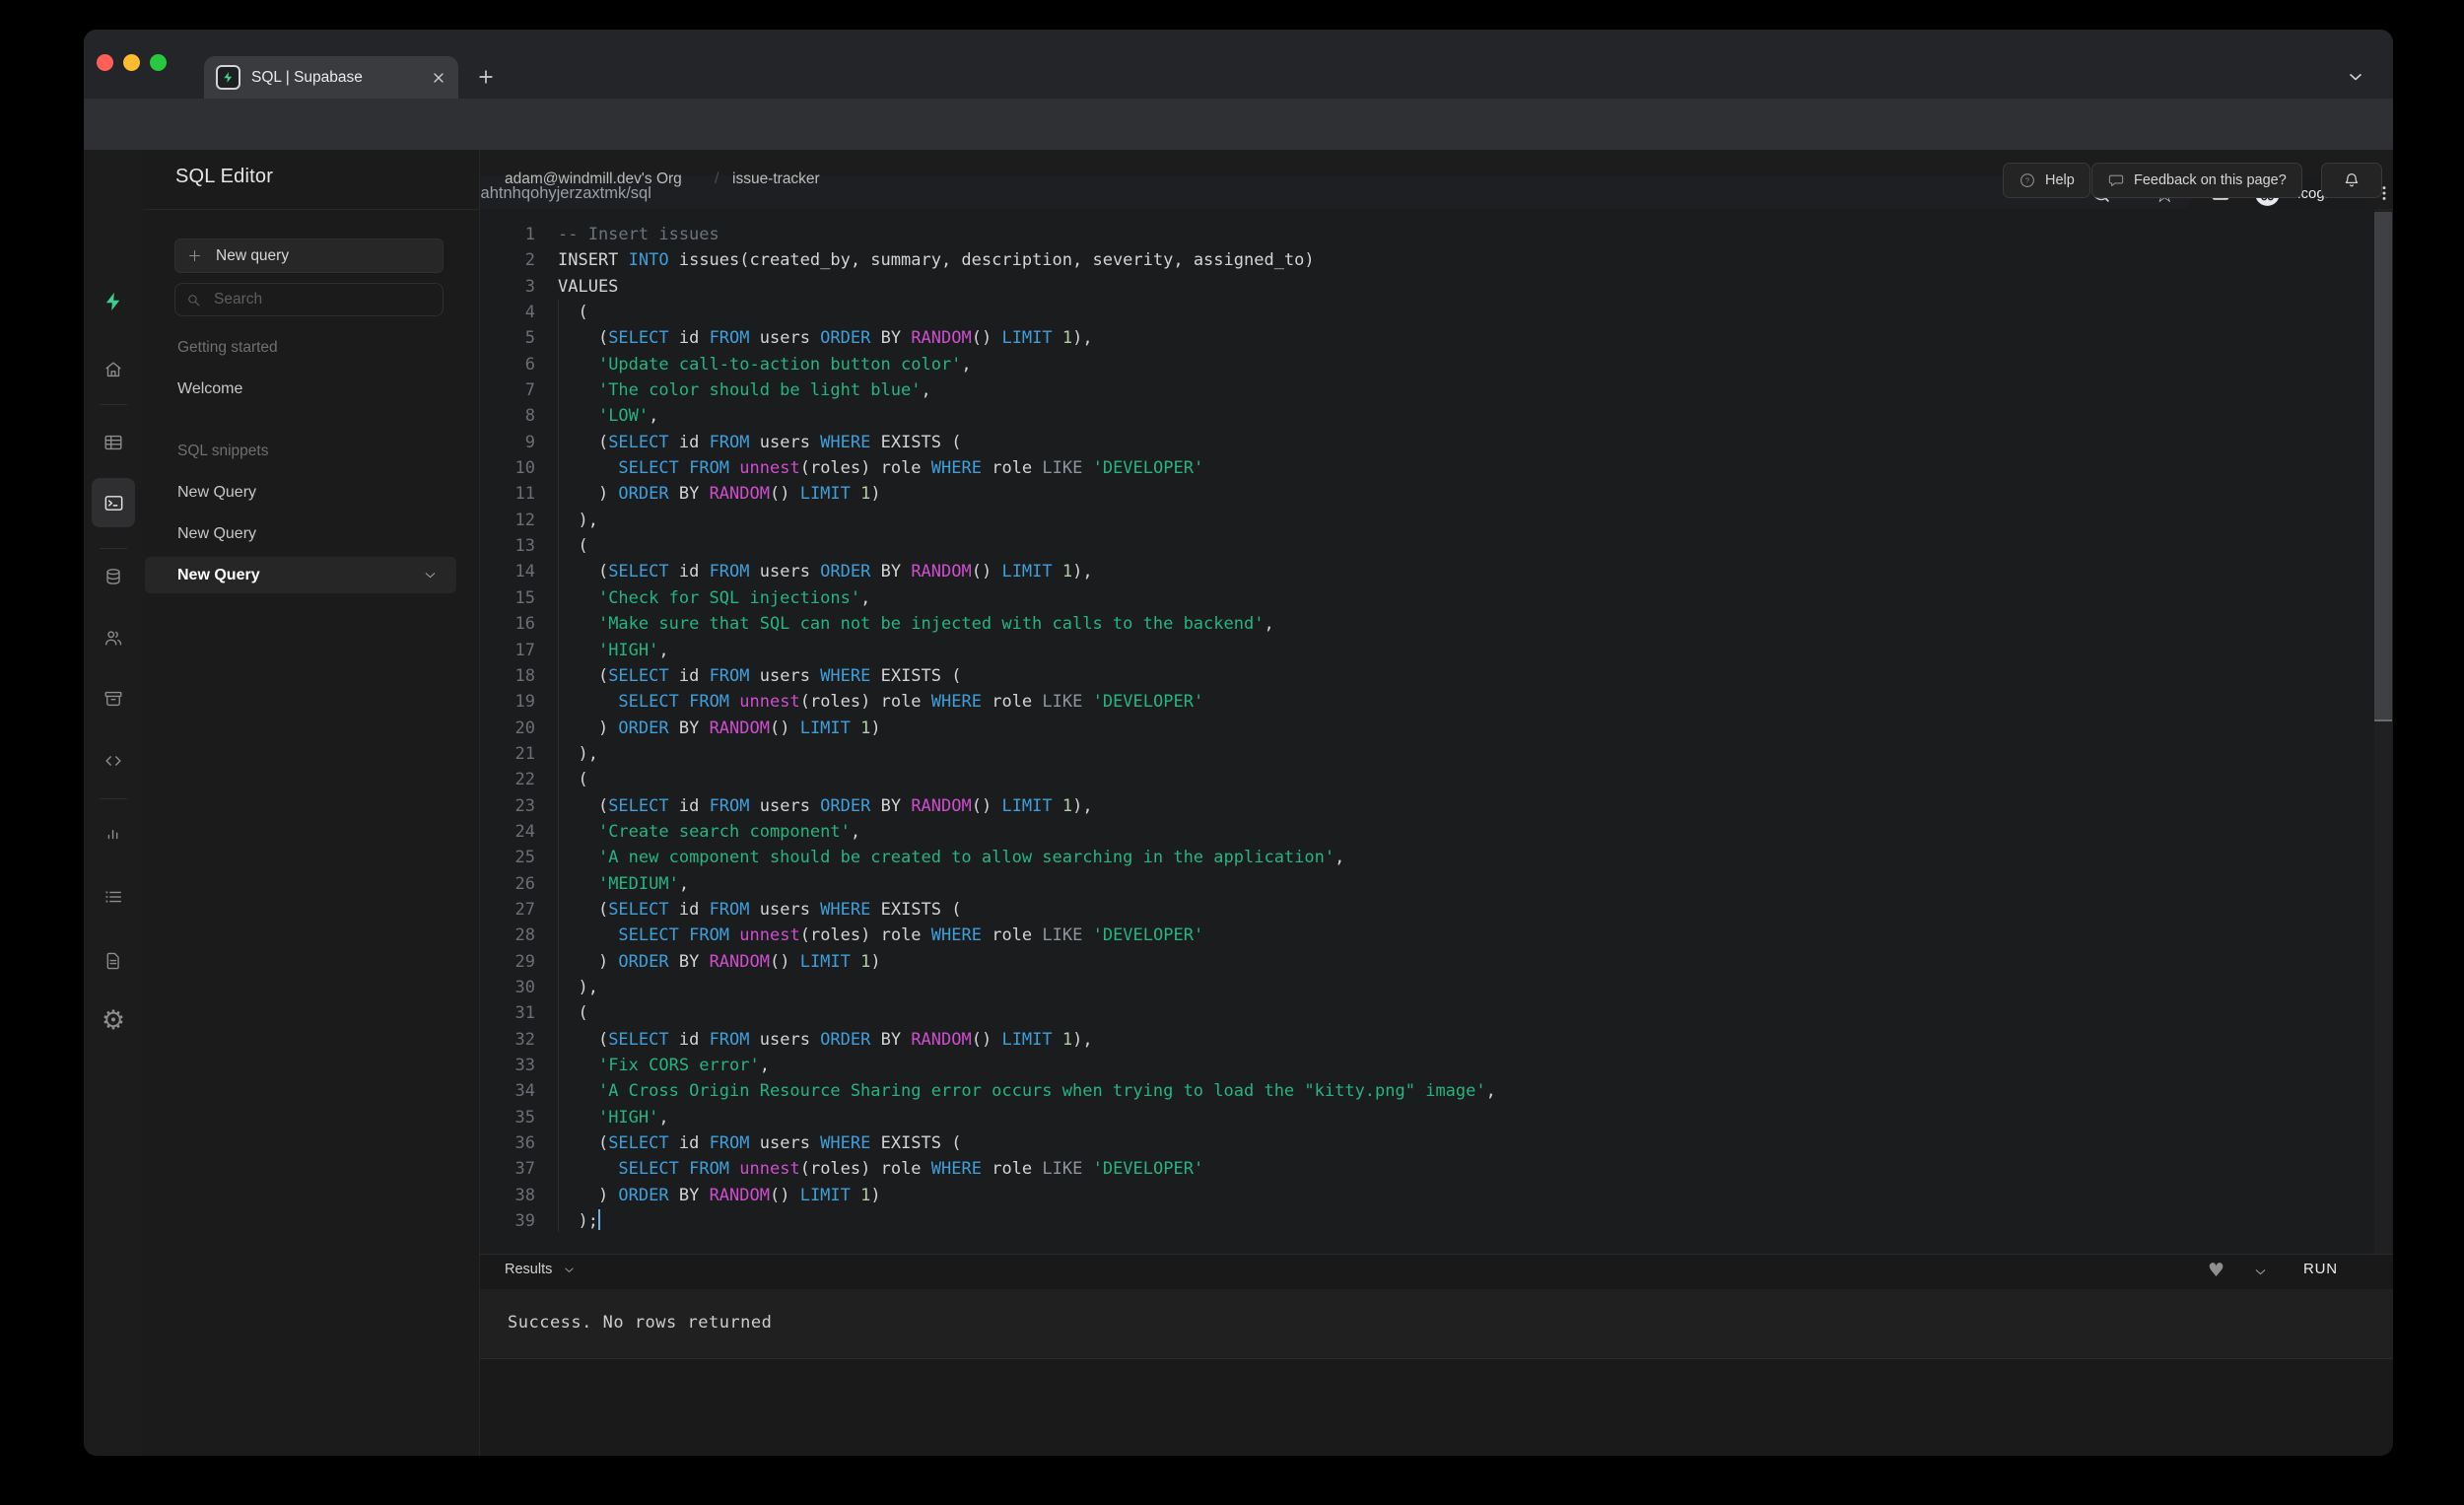 The image size is (2464, 1505). Describe the element at coordinates (1427, 754) in the screenshot. I see `code-line: 21 ),` at that location.